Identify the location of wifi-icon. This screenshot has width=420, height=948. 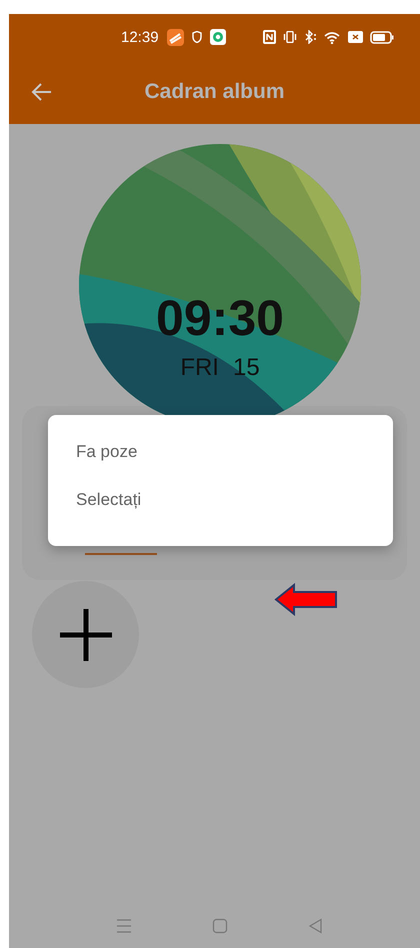
(332, 37).